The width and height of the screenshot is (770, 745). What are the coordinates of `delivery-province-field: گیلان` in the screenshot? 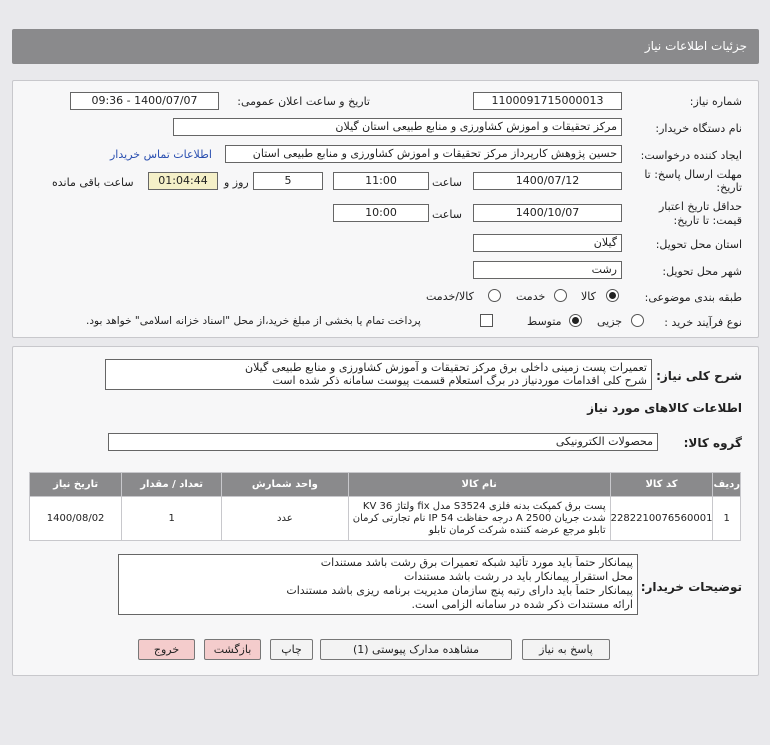 It's located at (547, 243).